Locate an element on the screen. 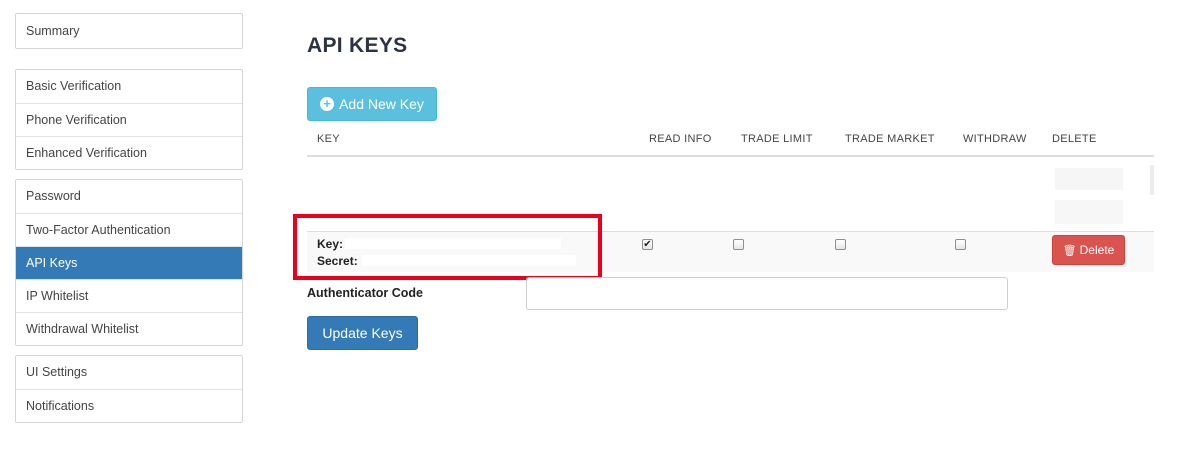 This screenshot has height=474, width=1195. column-header-withdraw: WITHDRAW is located at coordinates (995, 139).